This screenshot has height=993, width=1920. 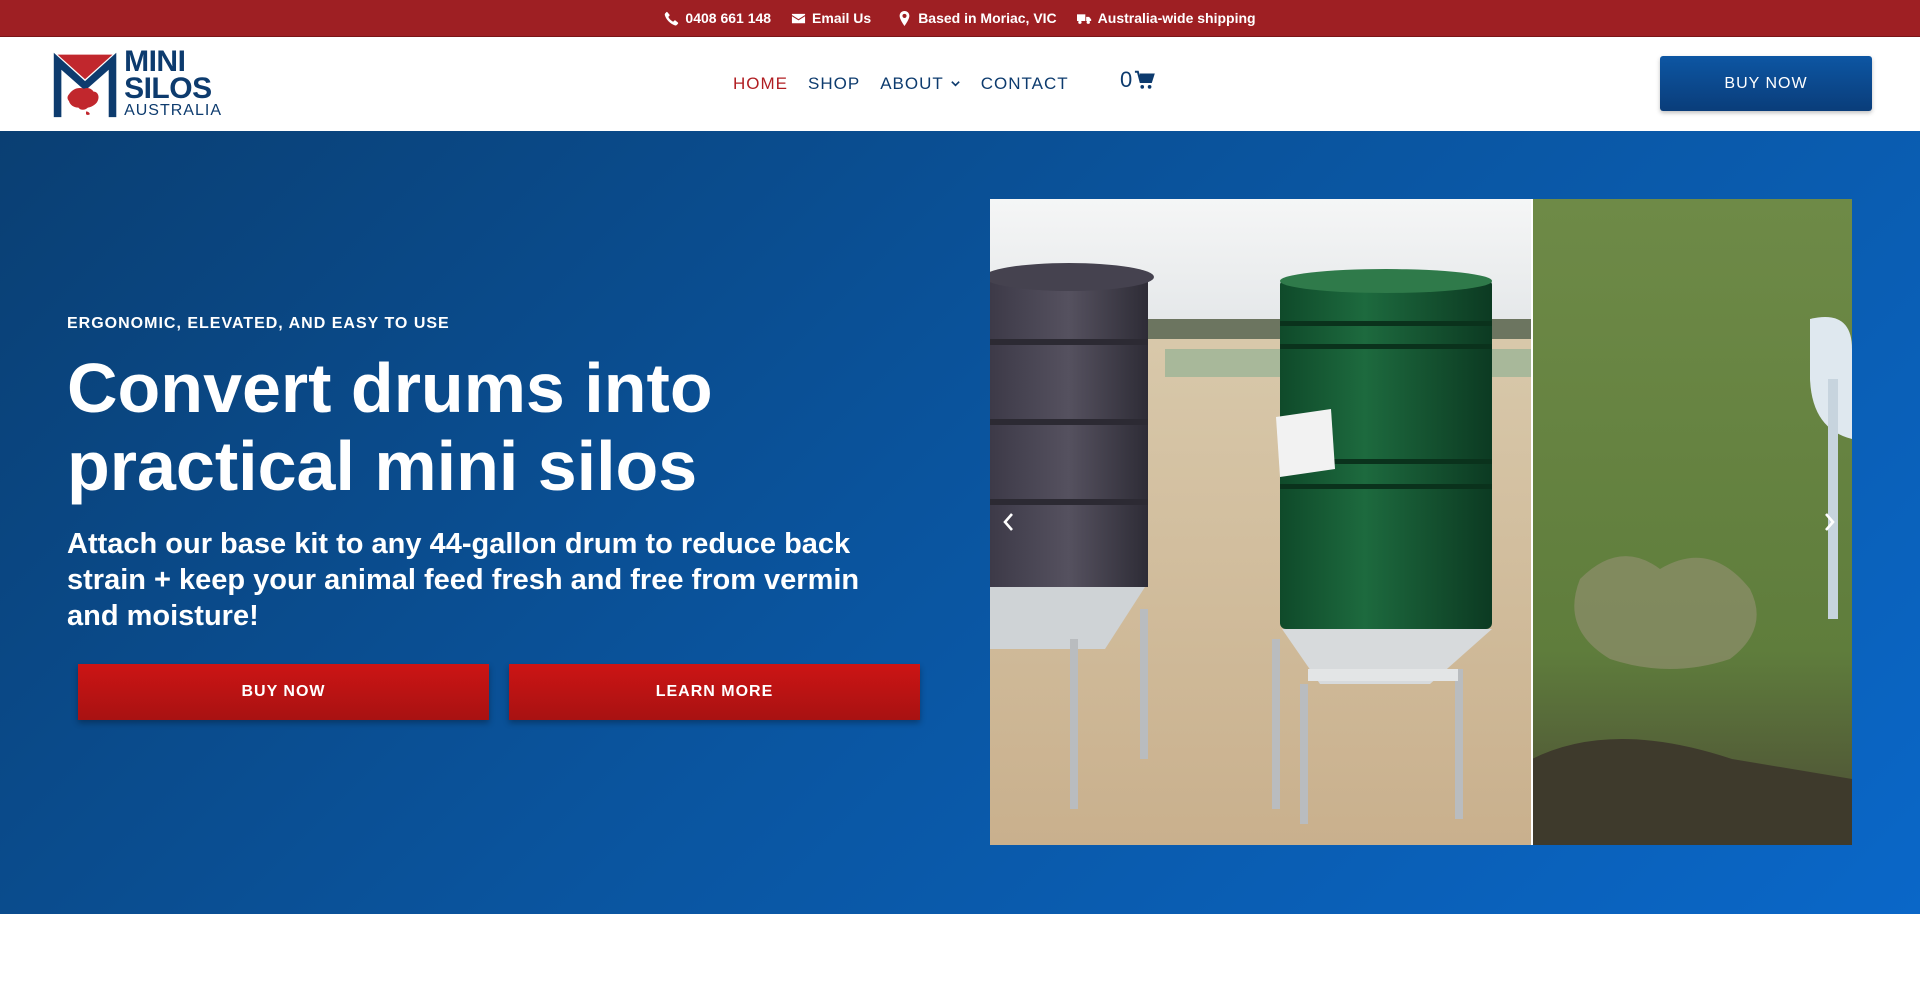 I want to click on nav-about-label: ABOUT, so click(x=912, y=84).